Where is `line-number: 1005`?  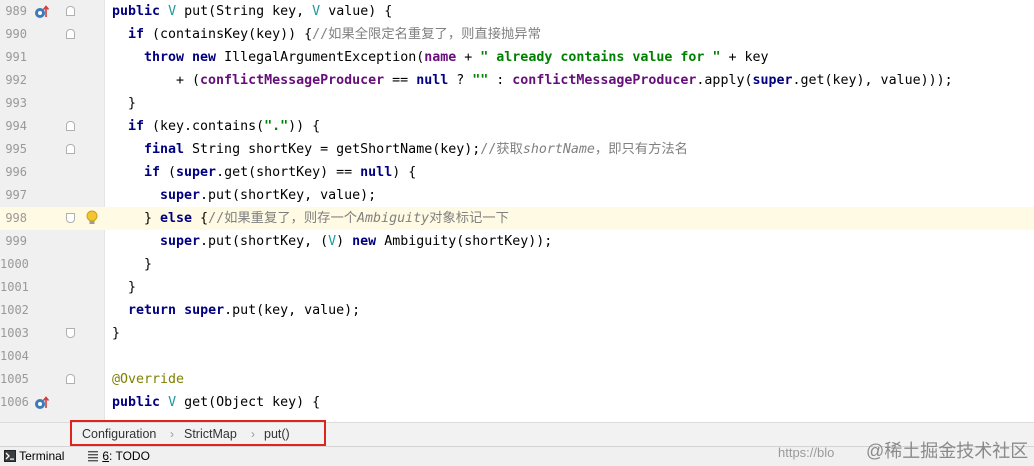
line-number: 1005 is located at coordinates (14, 379).